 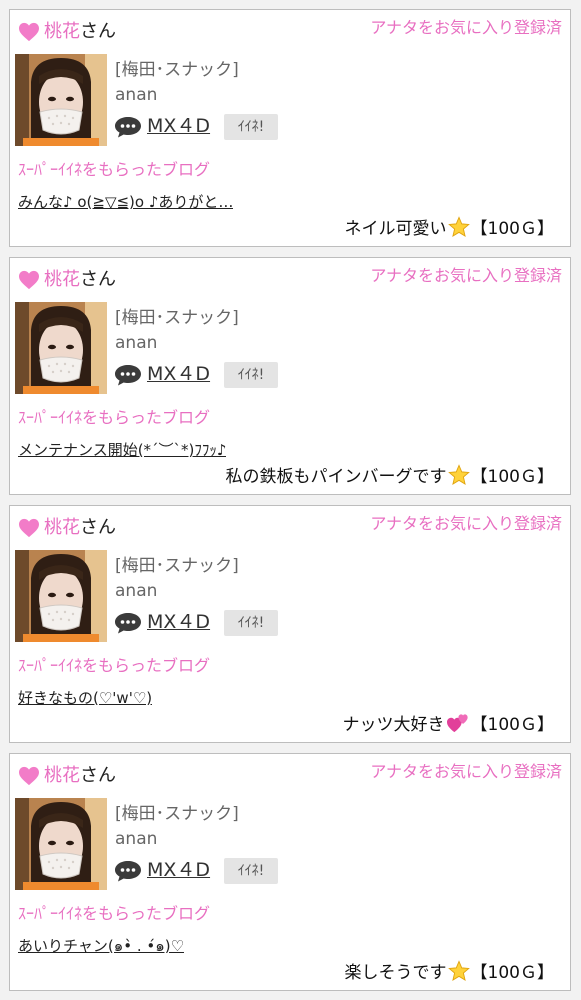 I want to click on comment-text: 楽しそうです, so click(x=395, y=973).